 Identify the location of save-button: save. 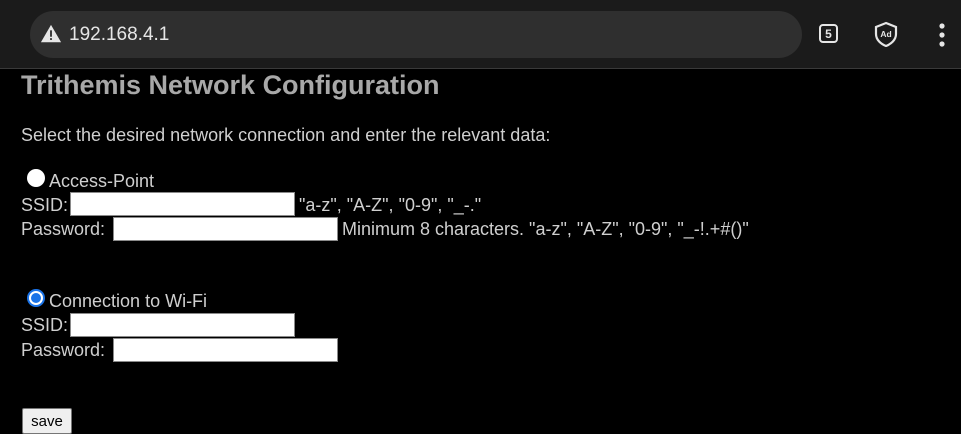
(47, 421).